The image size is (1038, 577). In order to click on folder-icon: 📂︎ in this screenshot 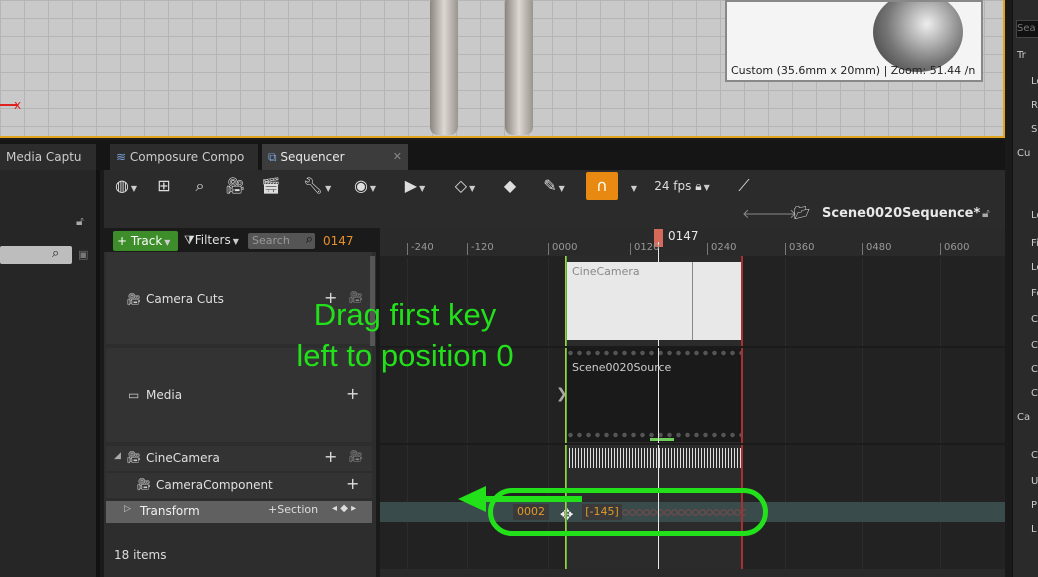, I will do `click(802, 213)`.